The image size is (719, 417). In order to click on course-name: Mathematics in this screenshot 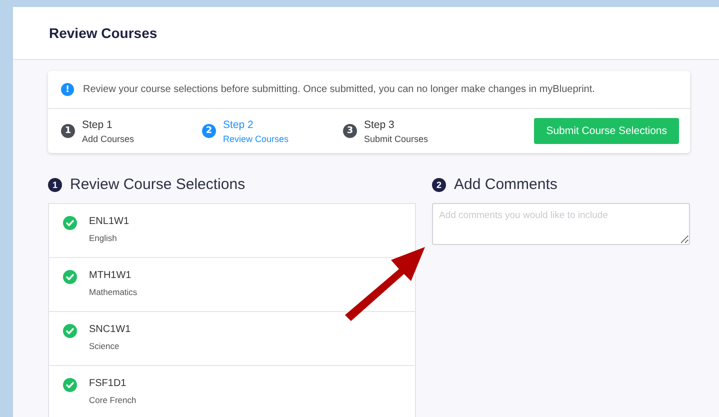, I will do `click(113, 292)`.